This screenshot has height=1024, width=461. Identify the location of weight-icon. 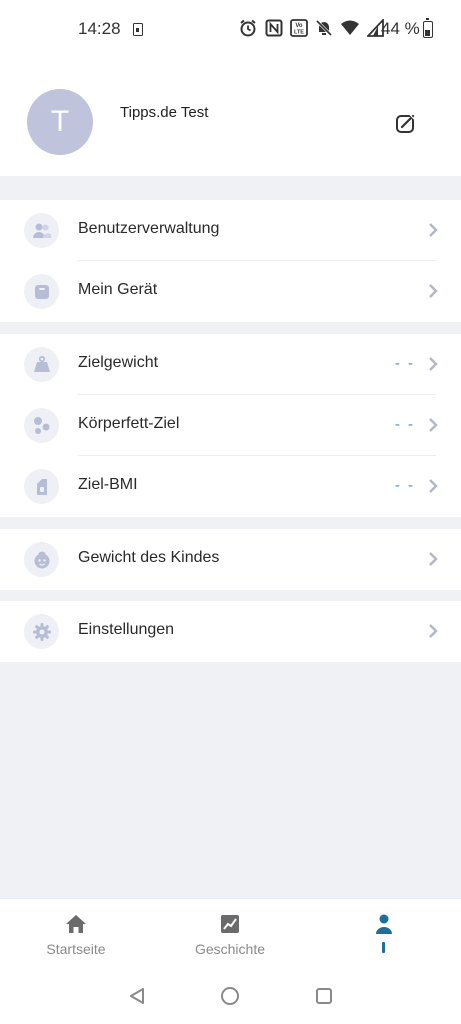
(41, 364).